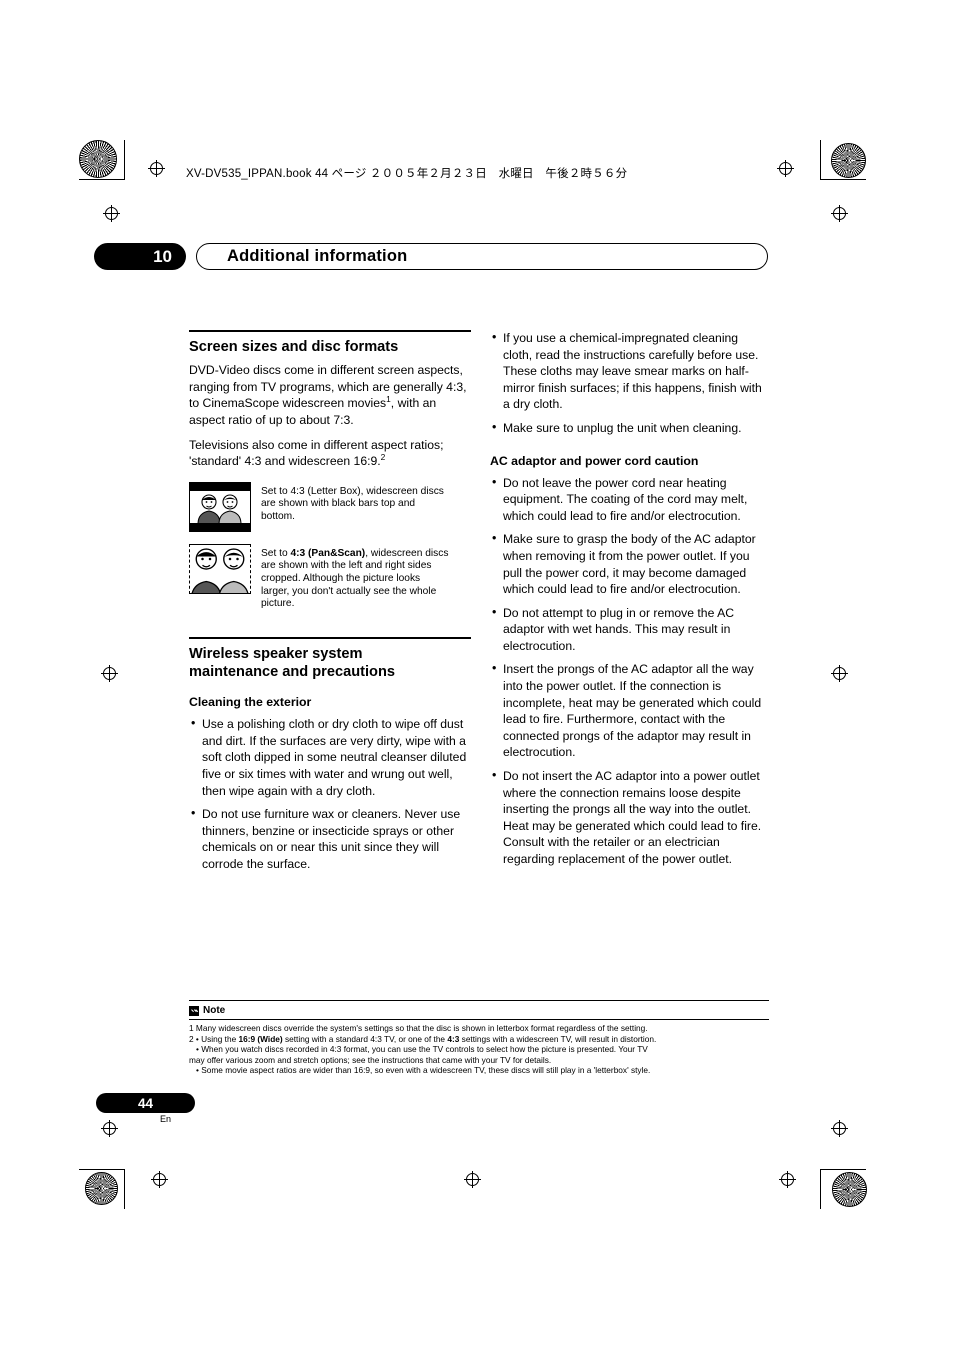 This screenshot has width=954, height=1351. What do you see at coordinates (220, 486) in the screenshot?
I see `letterbox-bar-top` at bounding box center [220, 486].